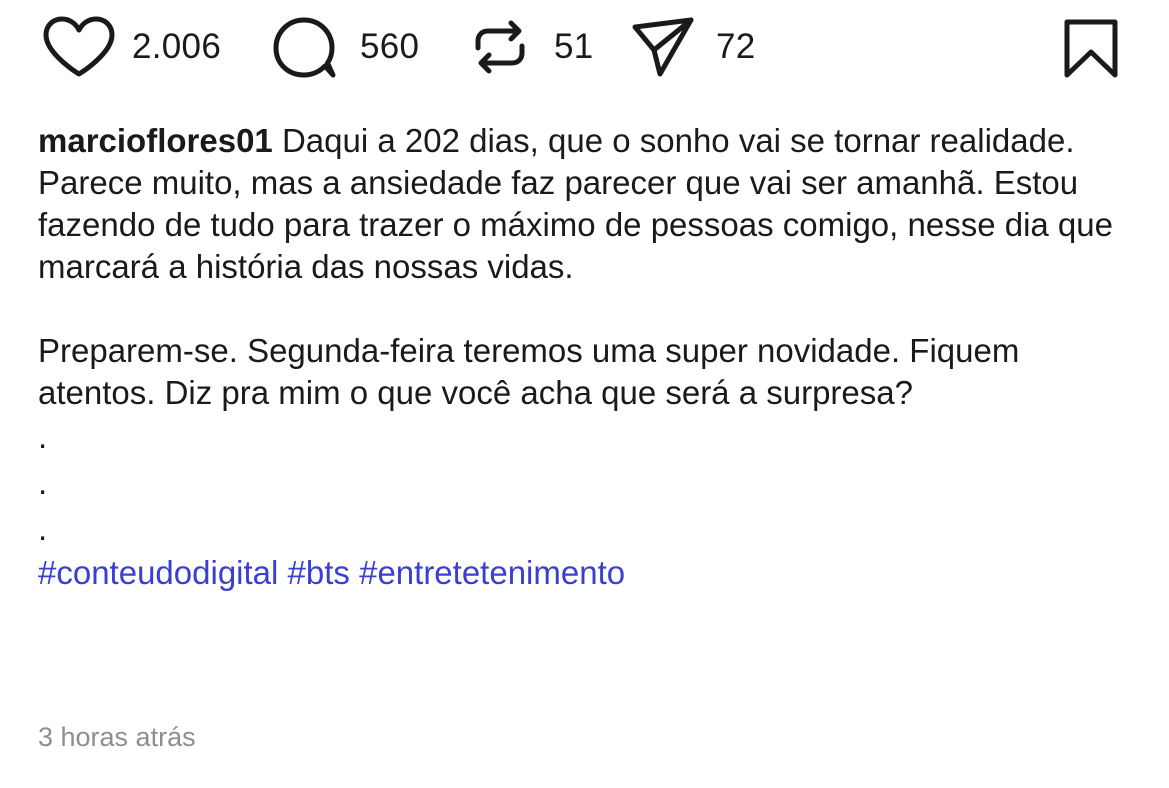  I want to click on save-button, so click(1091, 51).